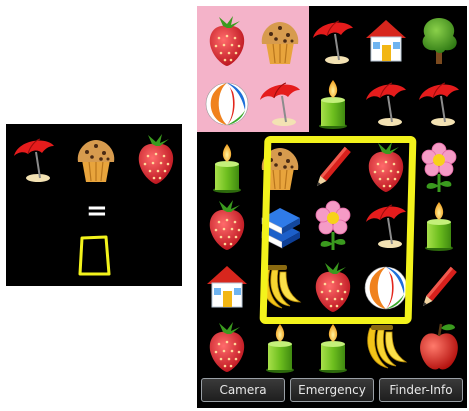  What do you see at coordinates (97, 211) in the screenshot?
I see `equals-sign: =` at bounding box center [97, 211].